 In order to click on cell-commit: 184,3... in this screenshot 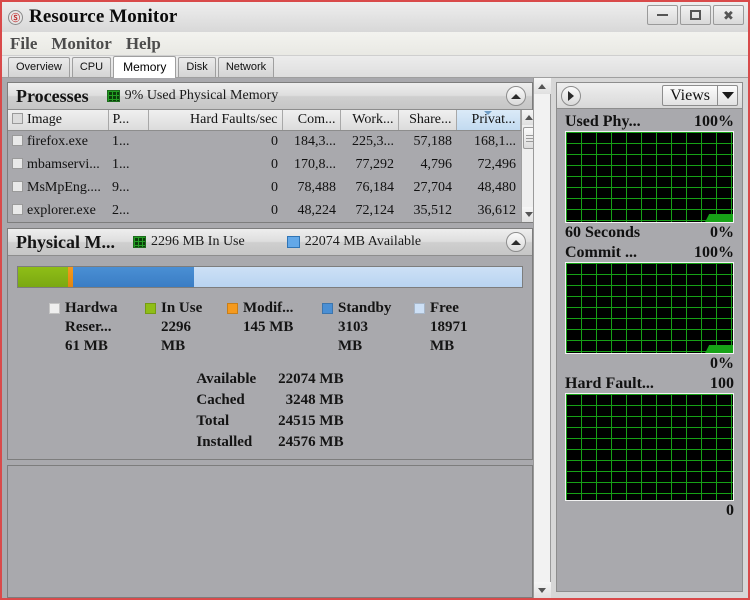, I will do `click(315, 141)`.